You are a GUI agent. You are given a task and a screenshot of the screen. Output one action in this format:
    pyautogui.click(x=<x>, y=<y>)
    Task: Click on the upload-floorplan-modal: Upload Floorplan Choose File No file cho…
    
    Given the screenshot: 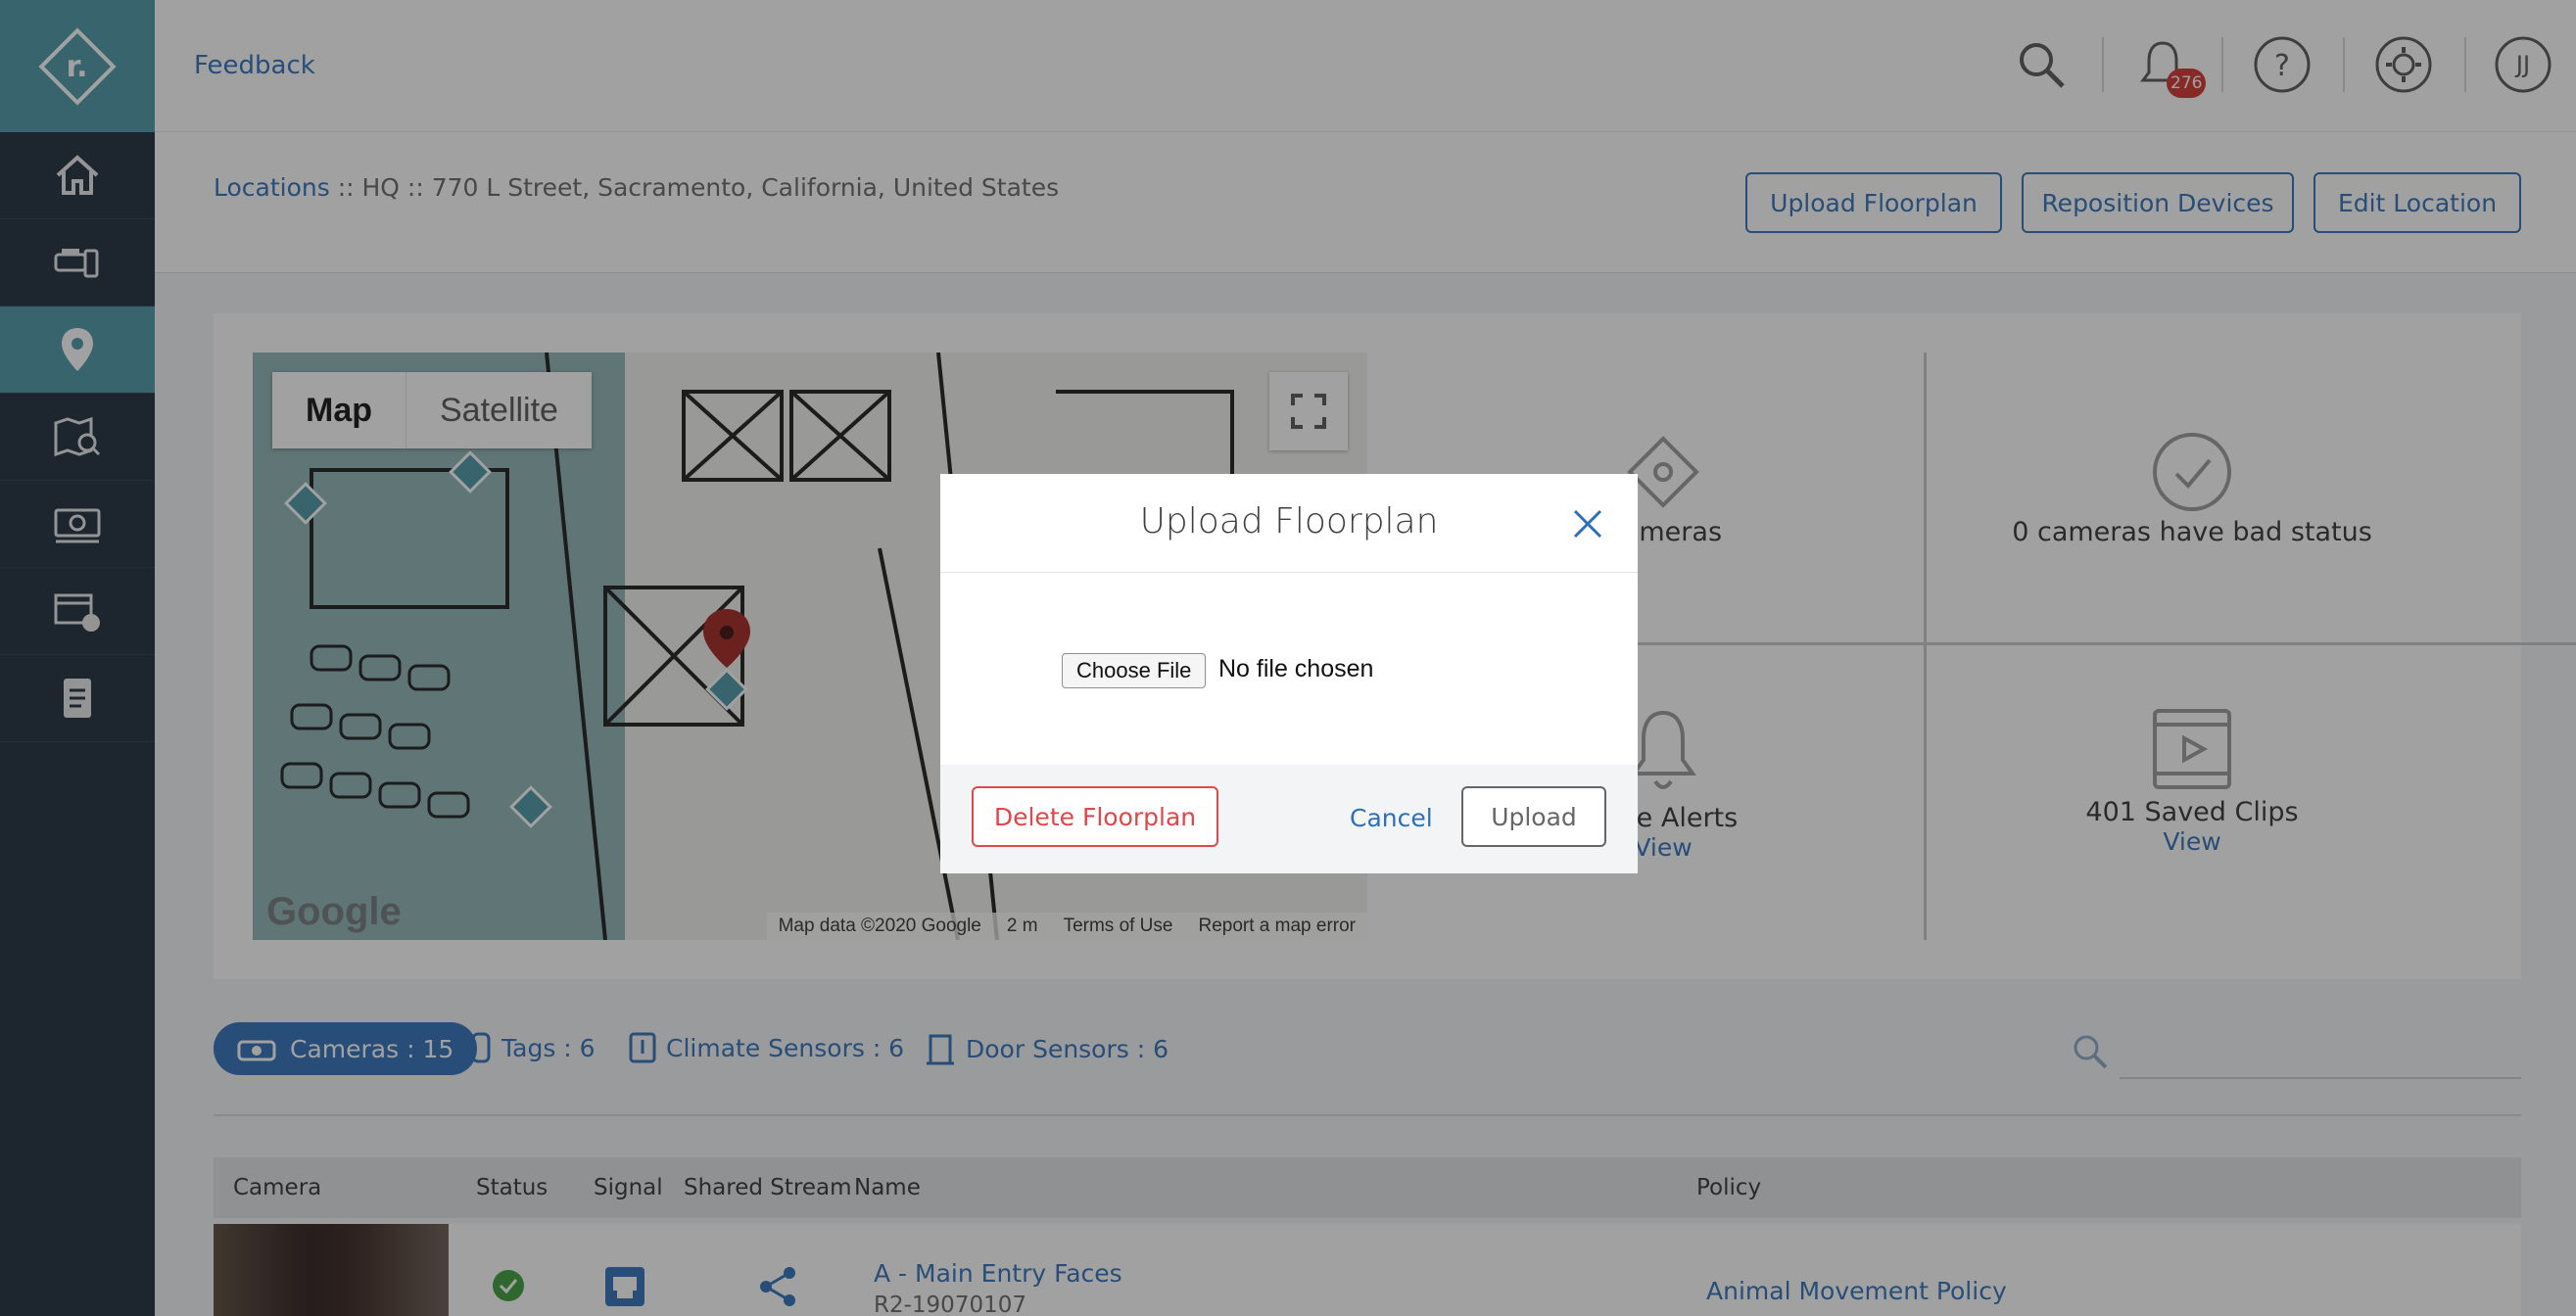 What is the action you would take?
    pyautogui.click(x=1289, y=673)
    